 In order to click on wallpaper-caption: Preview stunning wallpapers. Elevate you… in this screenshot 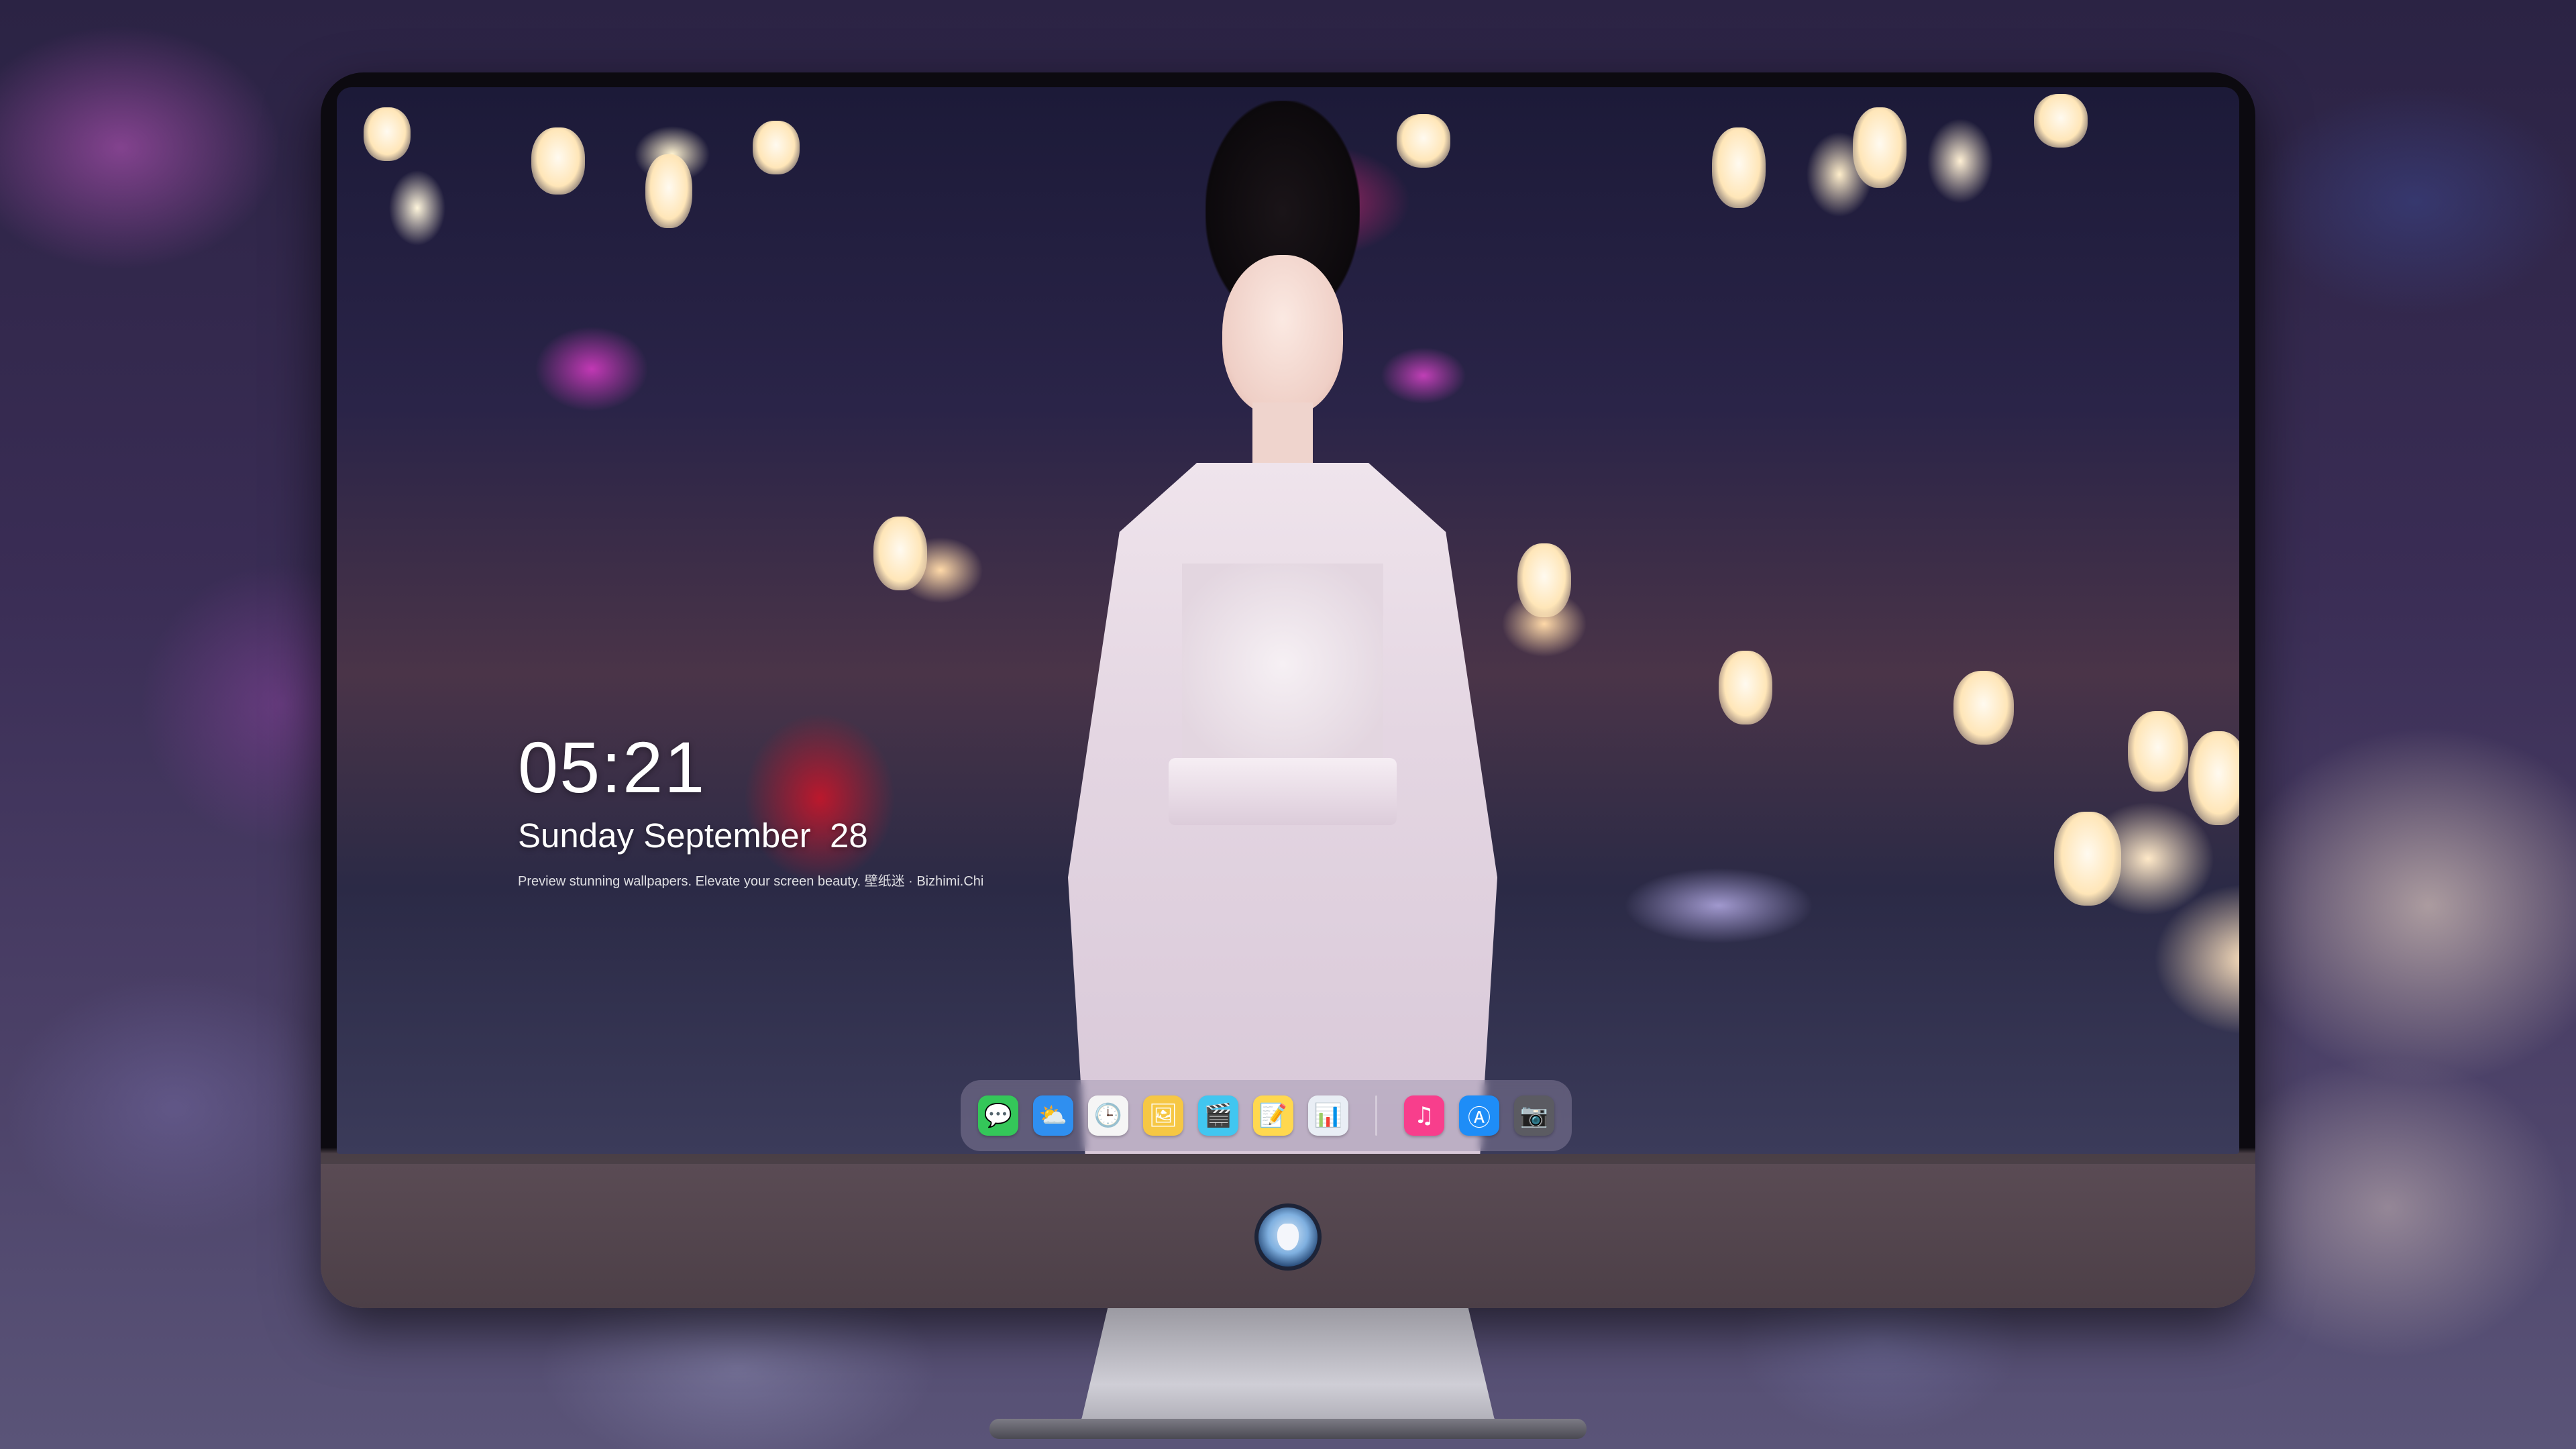, I will do `click(751, 881)`.